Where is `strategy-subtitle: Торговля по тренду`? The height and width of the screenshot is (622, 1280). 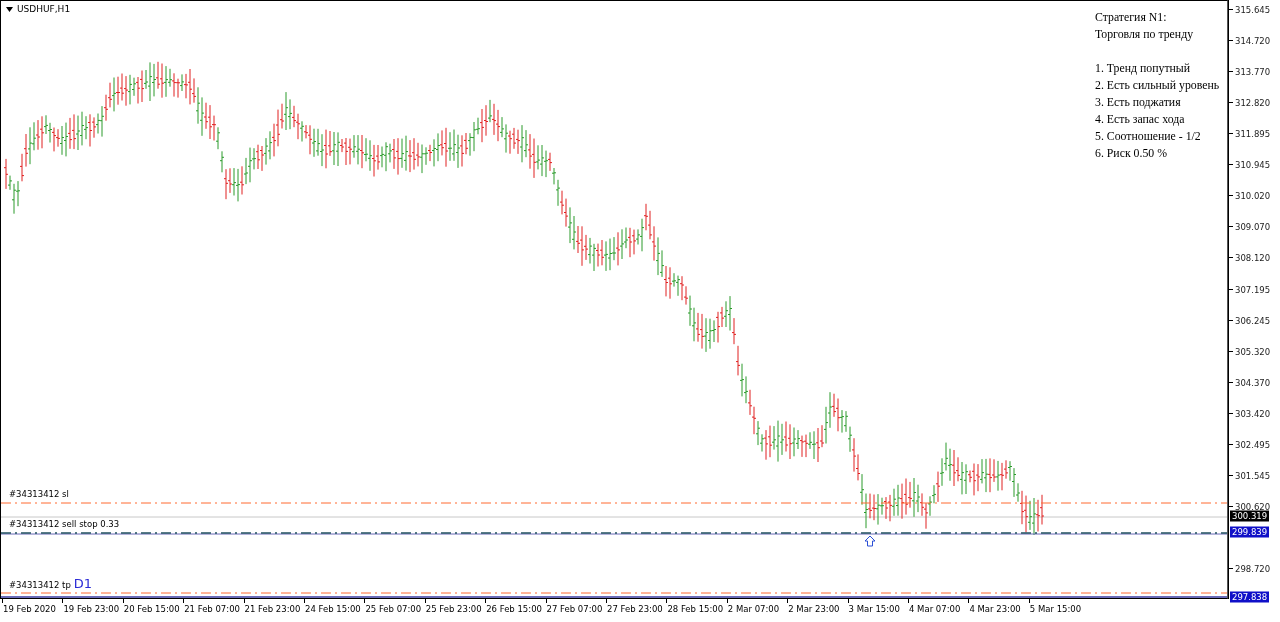
strategy-subtitle: Торговля по тренду is located at coordinates (1145, 34).